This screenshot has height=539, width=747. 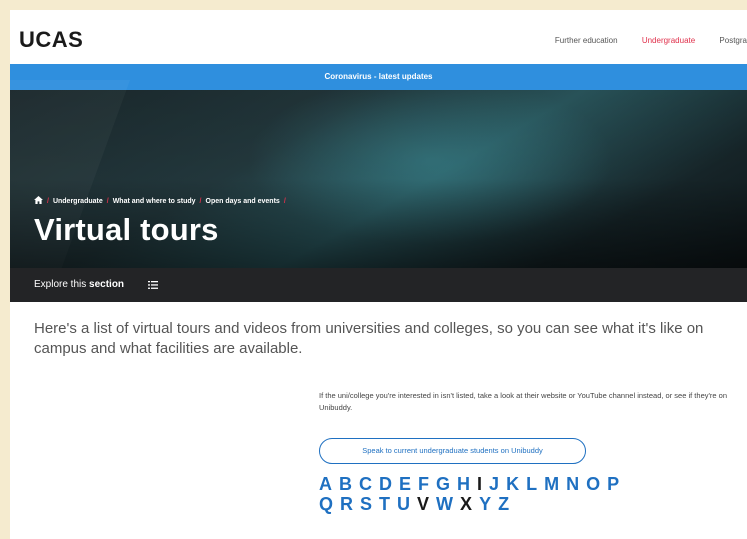 What do you see at coordinates (494, 484) in the screenshot?
I see `alphabet-letter-j: J` at bounding box center [494, 484].